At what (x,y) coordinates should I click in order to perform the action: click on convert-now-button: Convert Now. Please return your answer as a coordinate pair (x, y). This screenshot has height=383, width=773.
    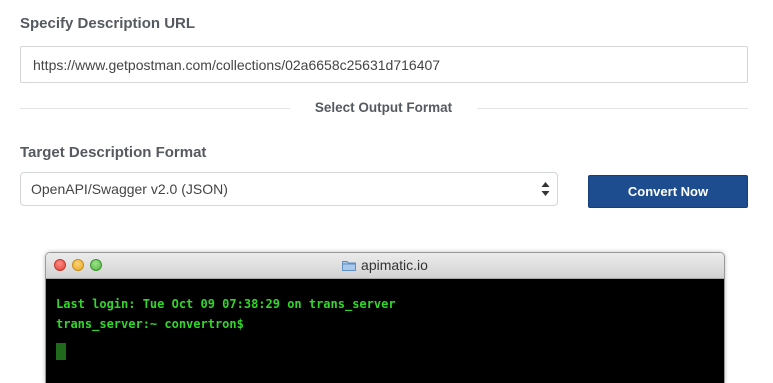
    Looking at the image, I should click on (668, 191).